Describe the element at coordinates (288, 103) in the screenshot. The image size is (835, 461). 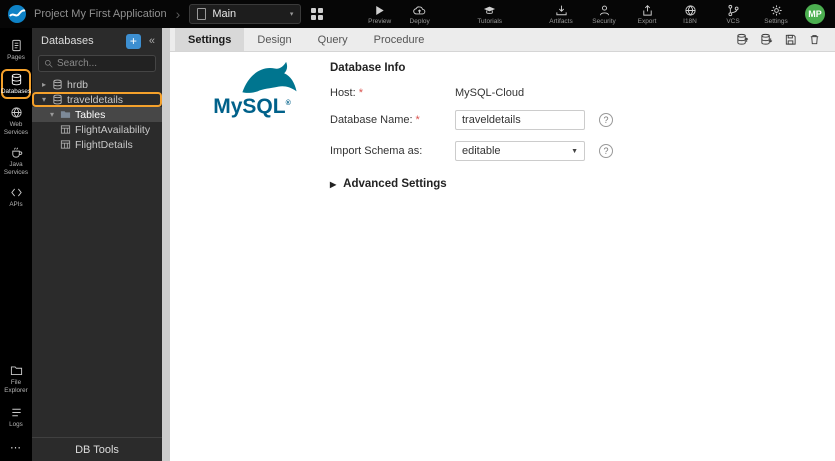
I see `registered-mark: ®` at that location.